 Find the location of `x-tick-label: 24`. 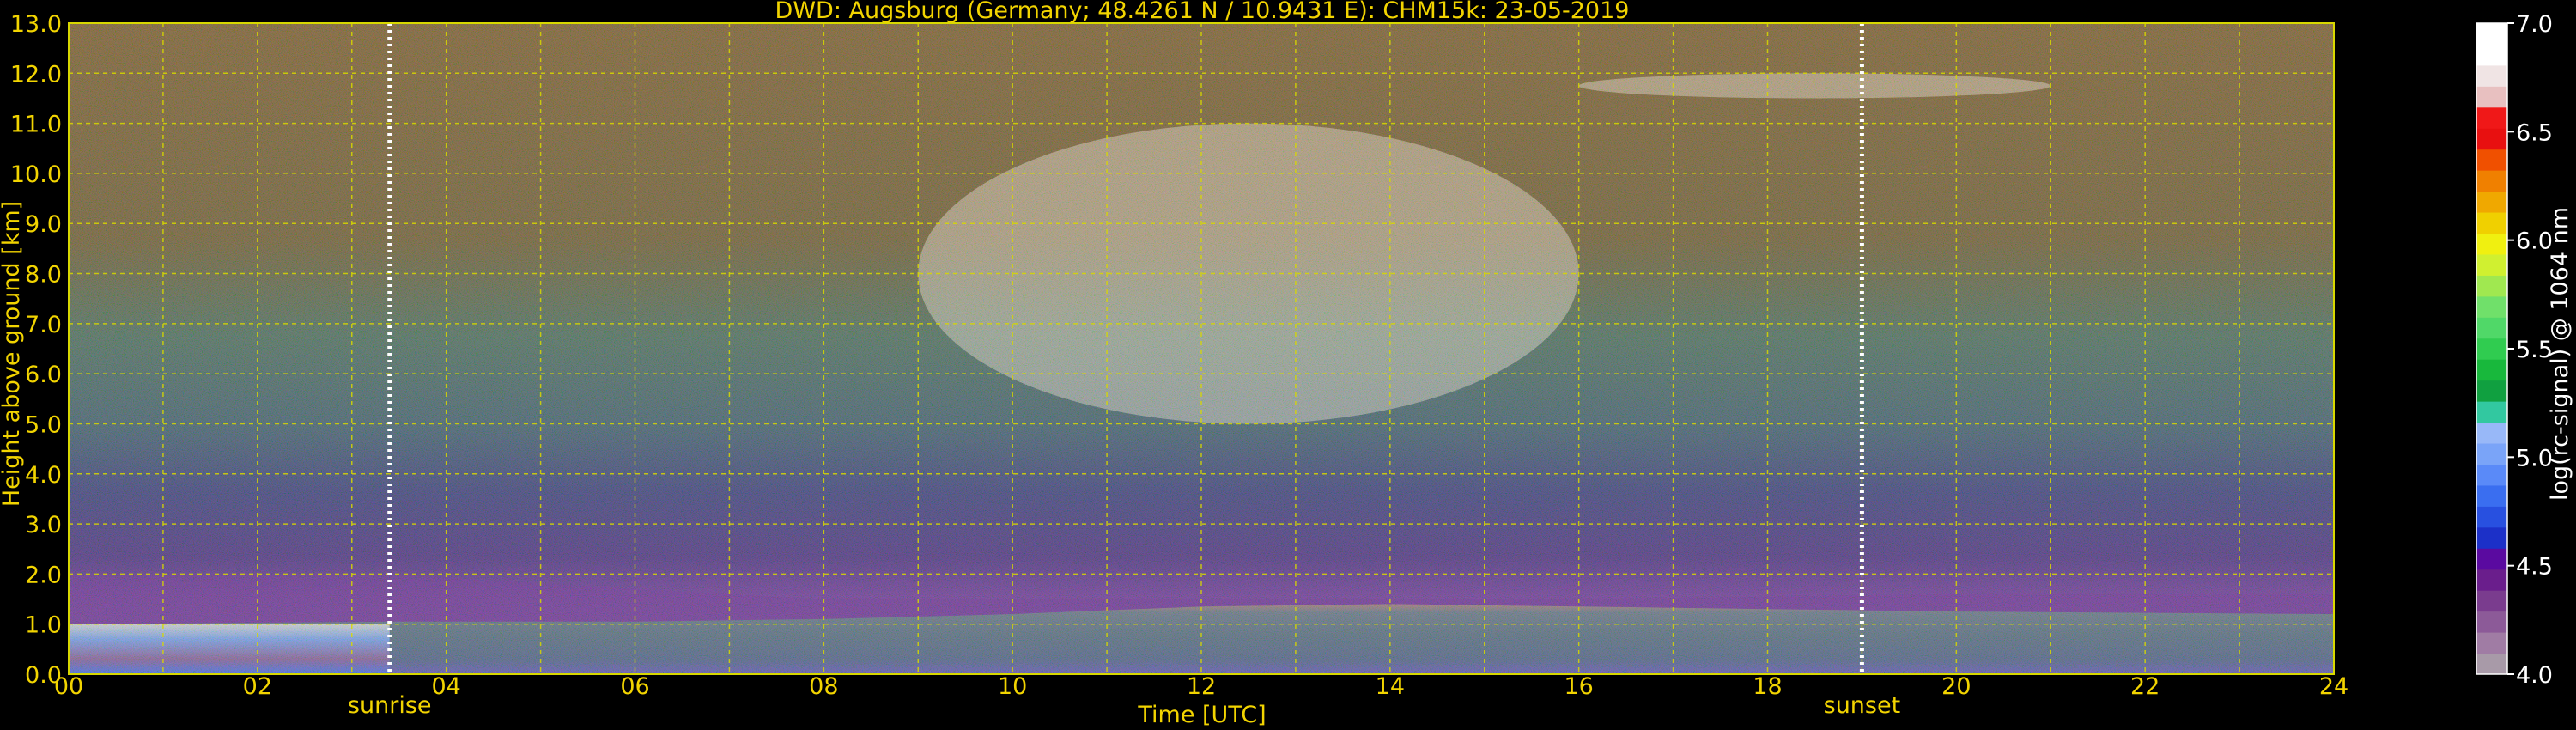

x-tick-label: 24 is located at coordinates (2333, 686).